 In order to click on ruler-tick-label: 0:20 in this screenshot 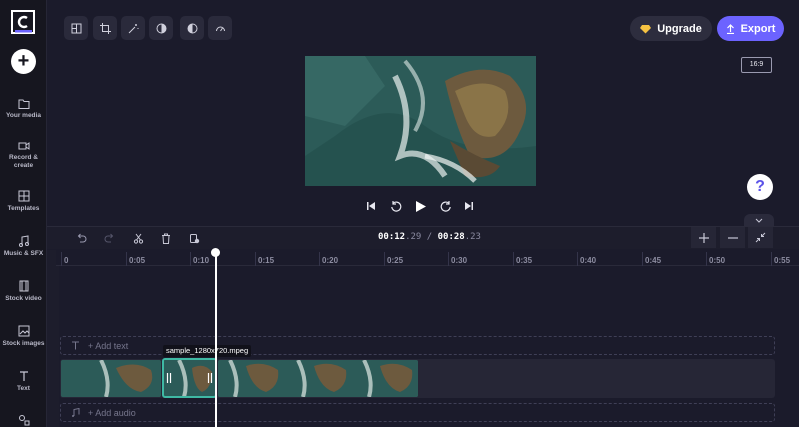, I will do `click(330, 260)`.